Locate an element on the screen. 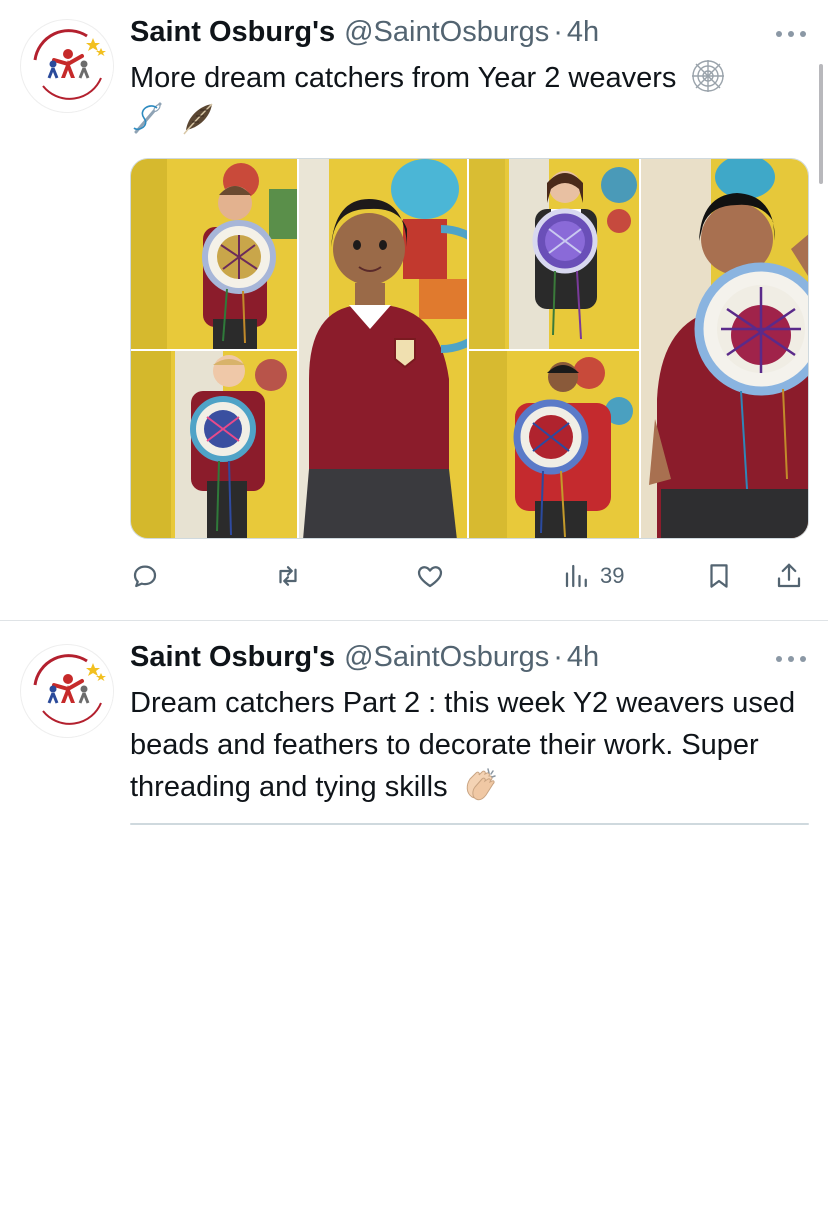 This screenshot has width=828, height=1207. divider is located at coordinates (414, 620).